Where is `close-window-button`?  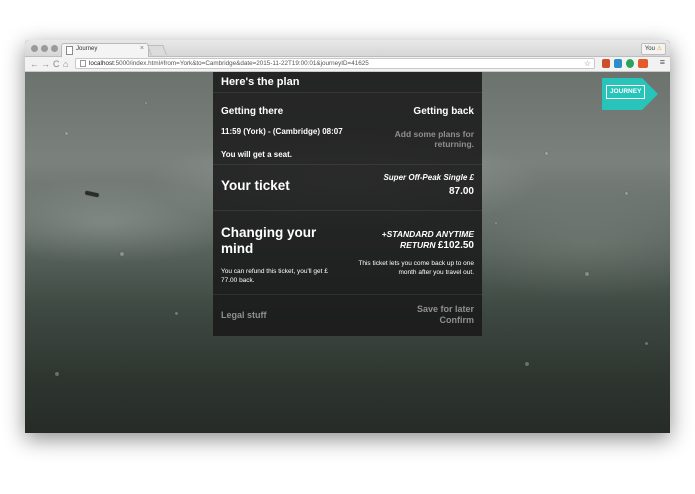 close-window-button is located at coordinates (34, 48).